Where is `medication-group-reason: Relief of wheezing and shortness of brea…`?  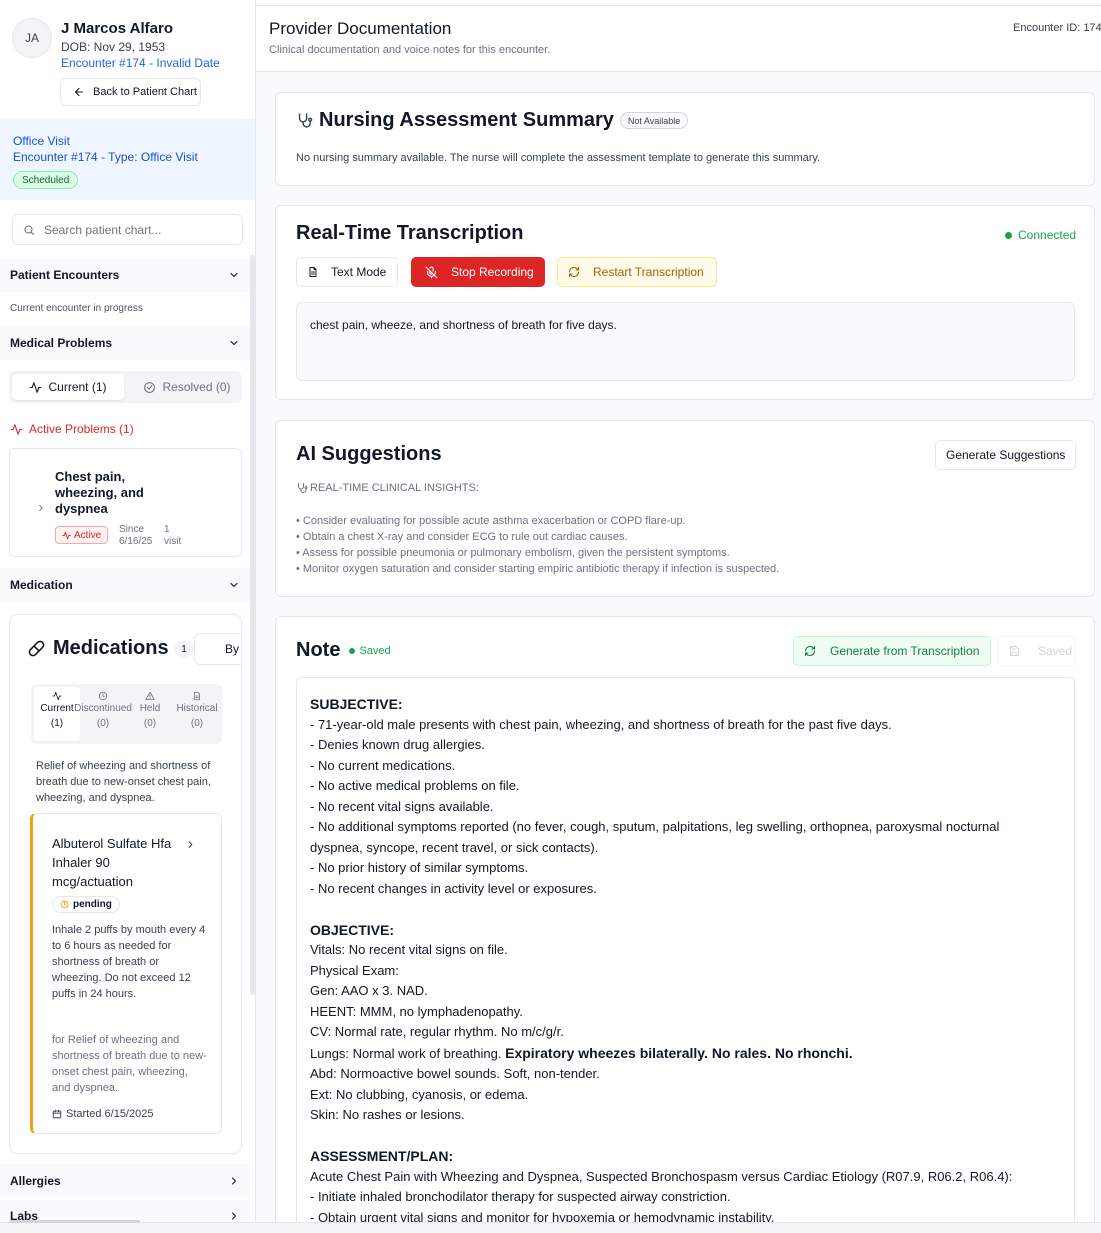
medication-group-reason: Relief of wheezing and shortness of brea… is located at coordinates (123, 782).